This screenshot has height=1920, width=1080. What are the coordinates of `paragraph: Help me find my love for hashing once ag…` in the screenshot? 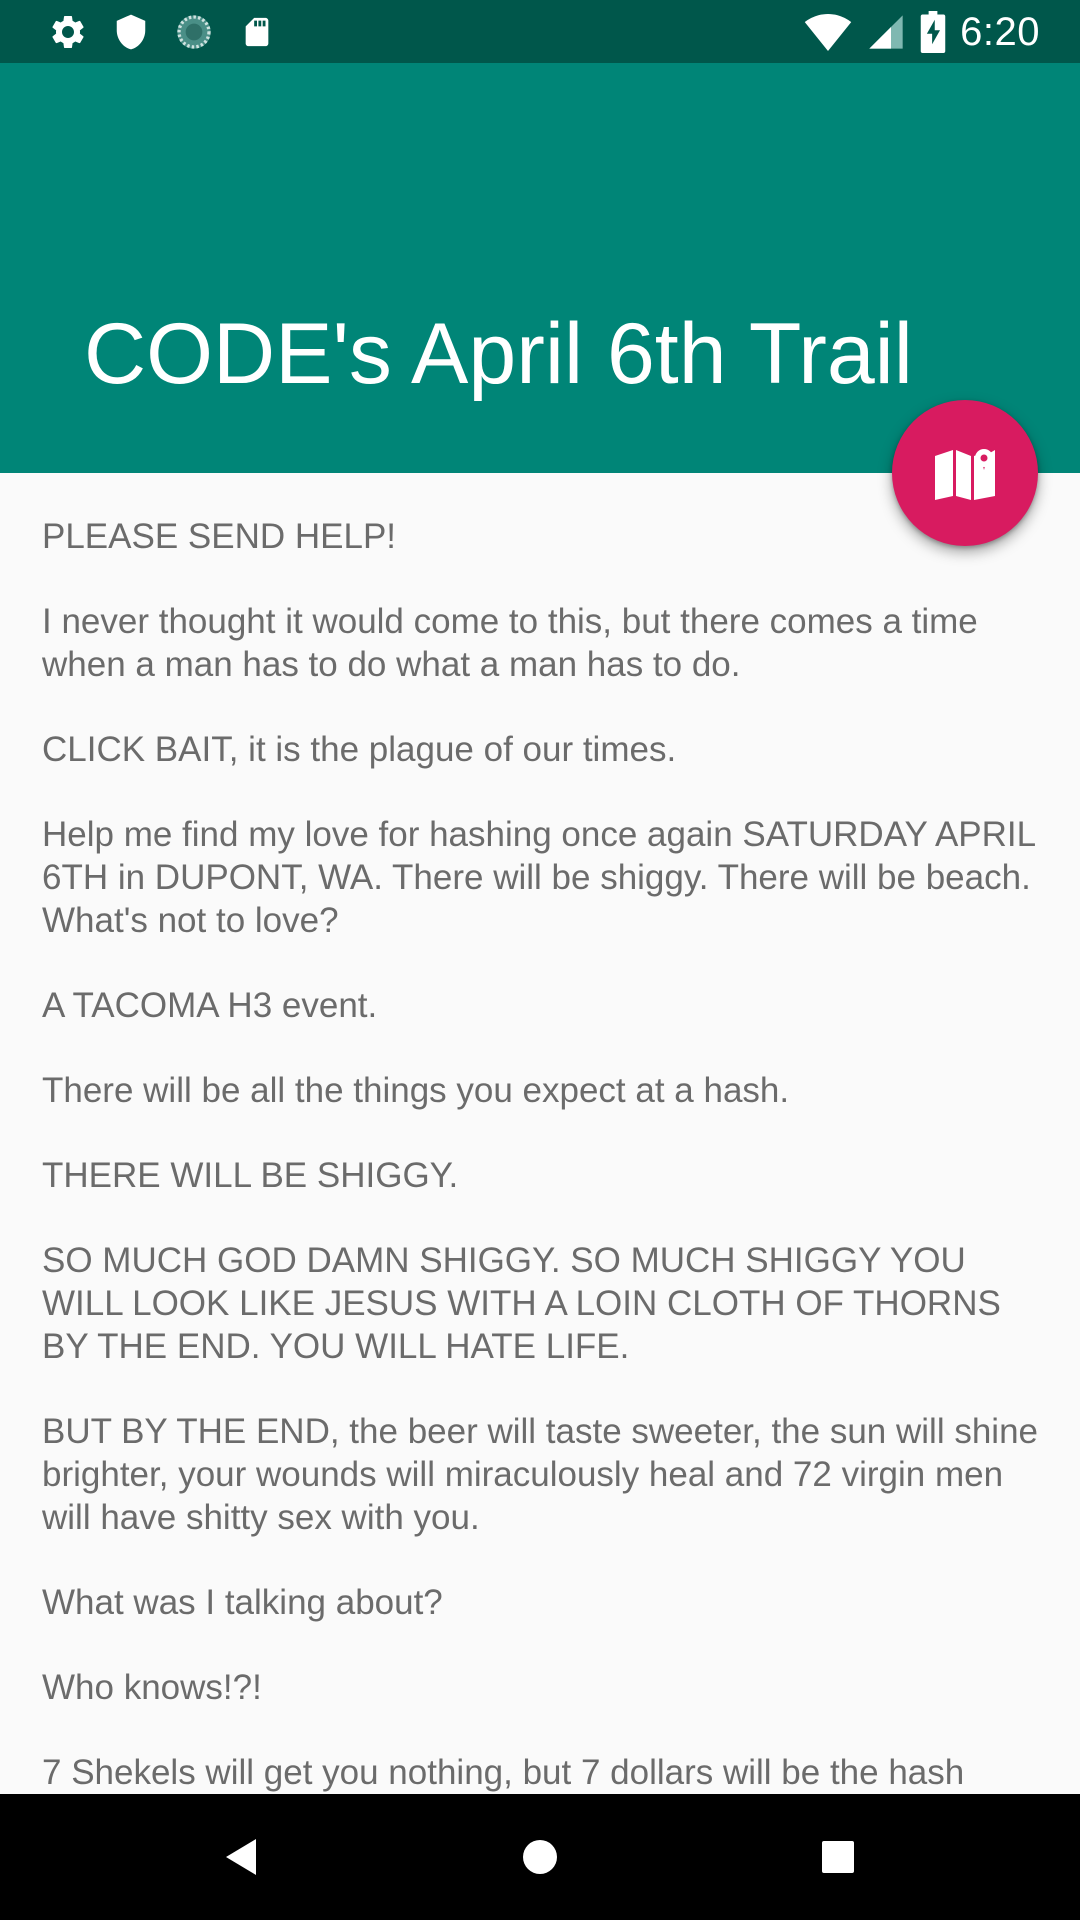 It's located at (538, 877).